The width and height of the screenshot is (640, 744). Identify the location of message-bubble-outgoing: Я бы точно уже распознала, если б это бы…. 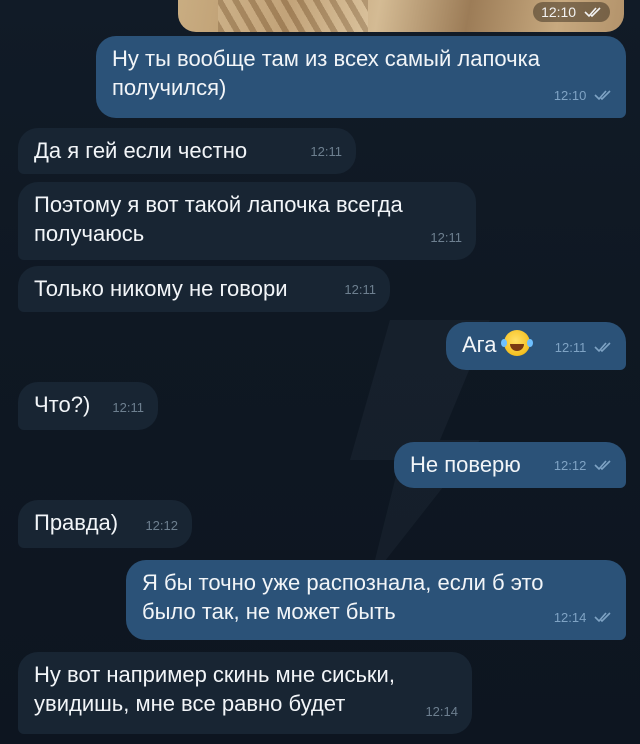
(376, 600).